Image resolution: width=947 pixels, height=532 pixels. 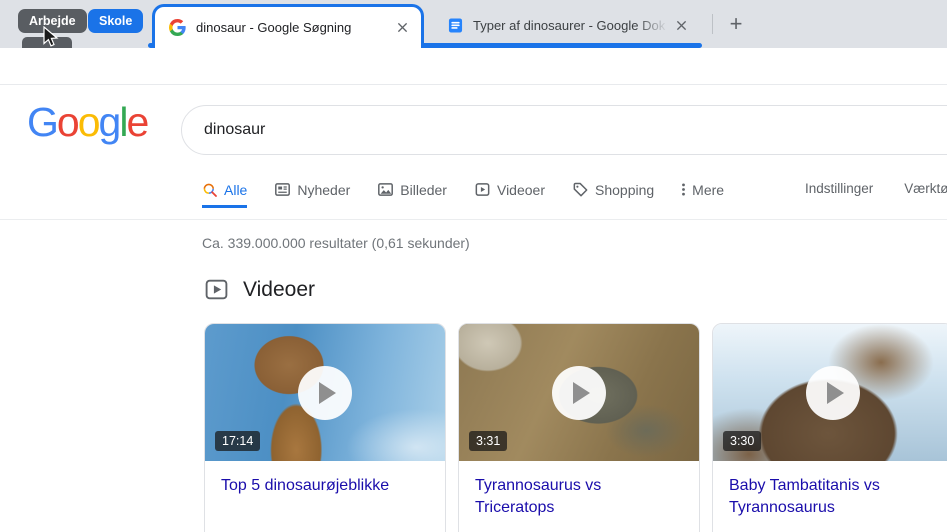 I want to click on video-card: 3:31 Tyrannosaurus vs Triceratops, so click(x=579, y=427).